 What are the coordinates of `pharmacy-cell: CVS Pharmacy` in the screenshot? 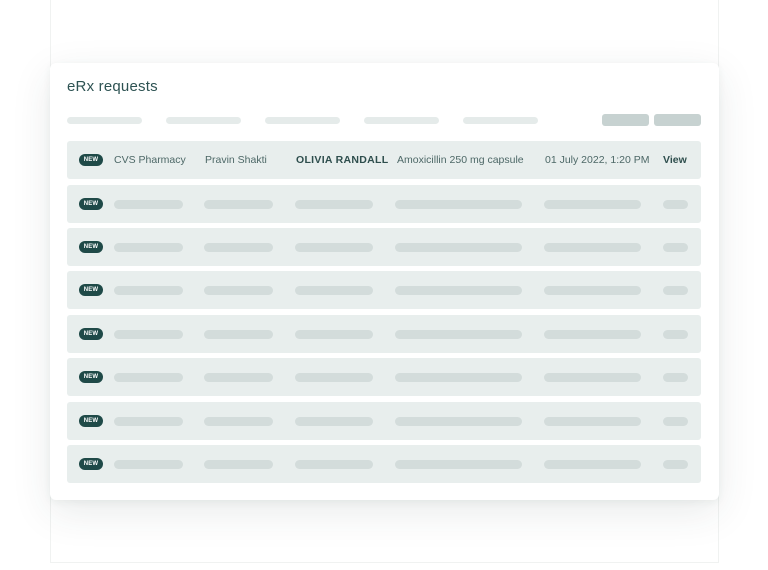 It's located at (150, 160).